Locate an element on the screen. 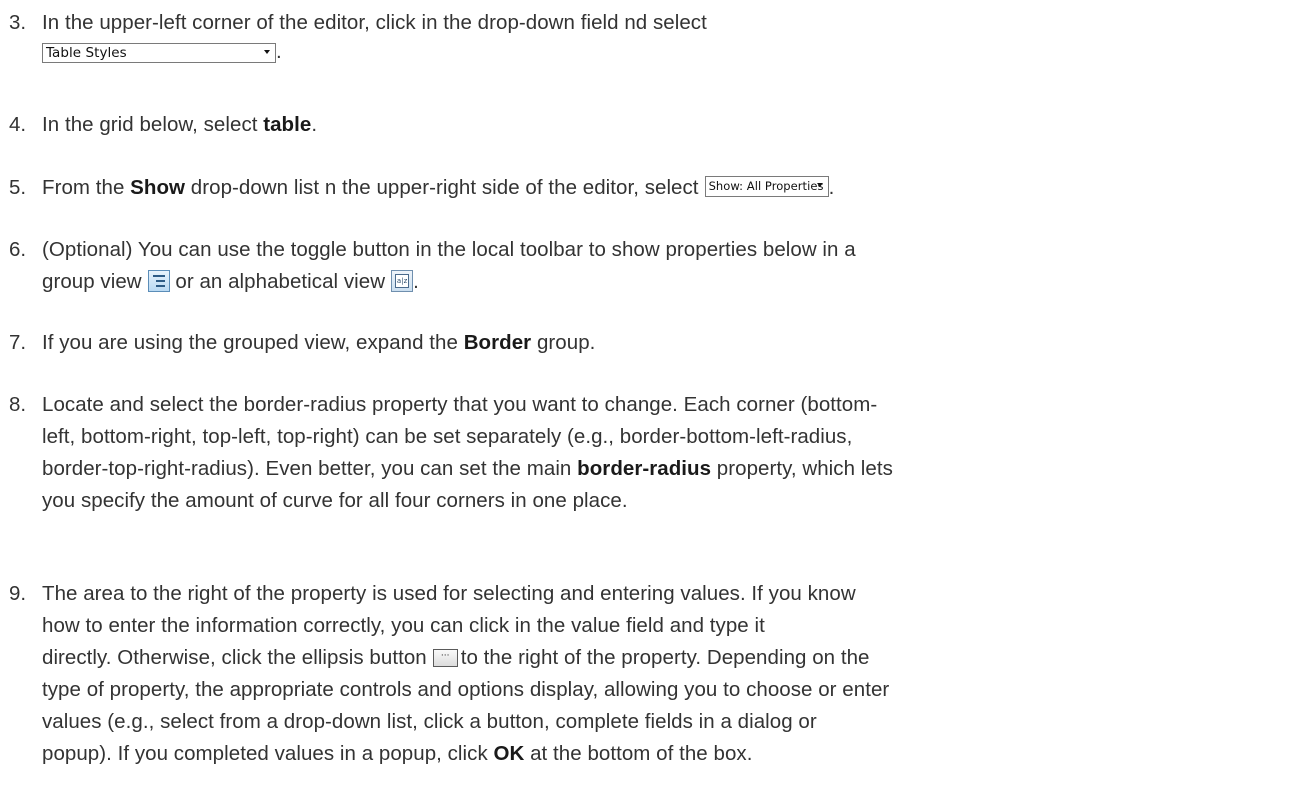 The image size is (1298, 808). step-bold-term: OK is located at coordinates (509, 753).